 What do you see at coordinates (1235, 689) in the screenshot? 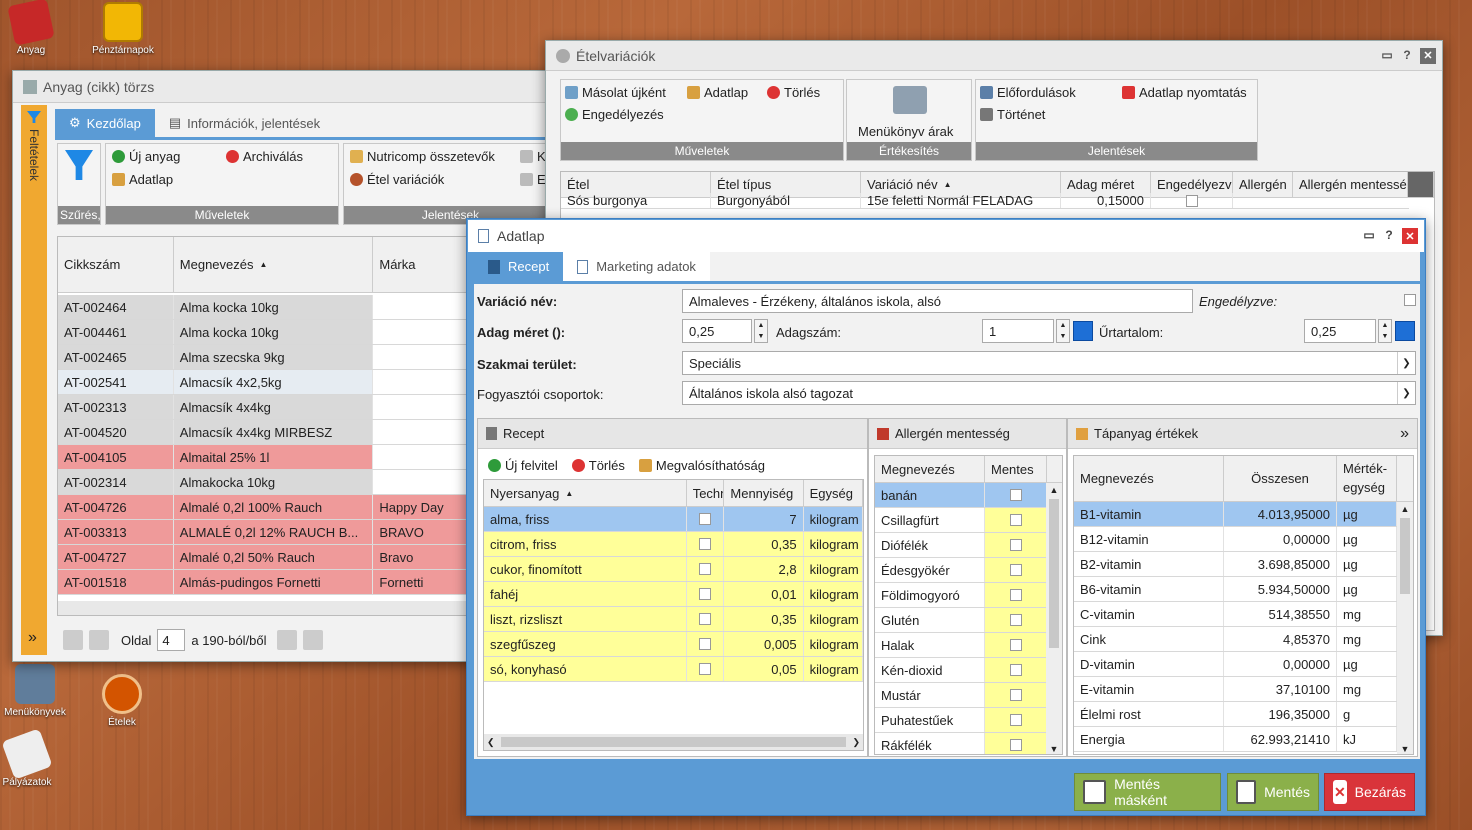
I see `table-row: E-vitamin 37,10100 mg` at bounding box center [1235, 689].